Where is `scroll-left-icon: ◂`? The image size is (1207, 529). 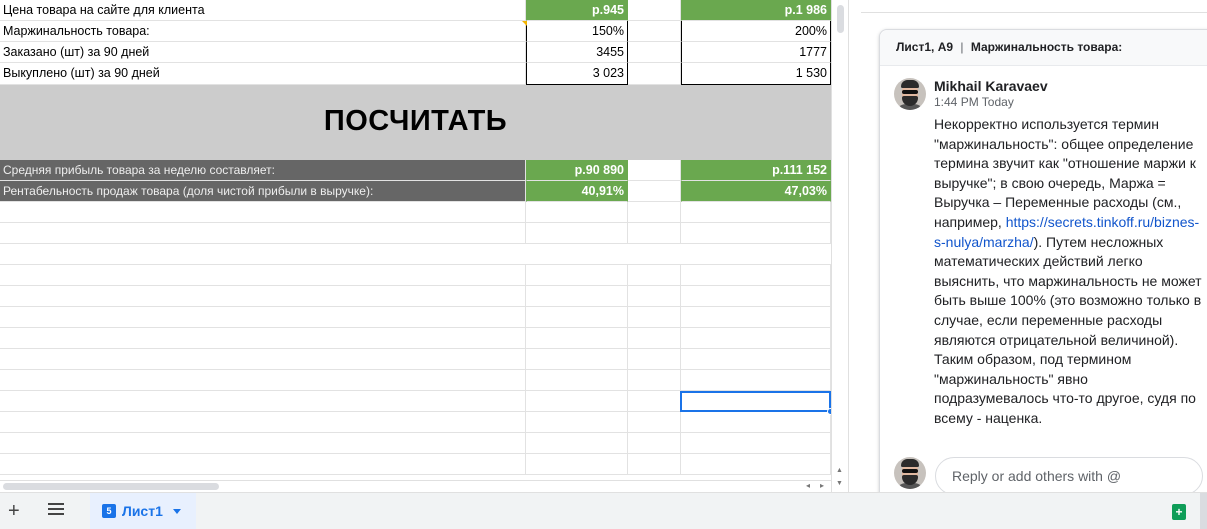
scroll-left-icon: ◂ is located at coordinates (808, 485).